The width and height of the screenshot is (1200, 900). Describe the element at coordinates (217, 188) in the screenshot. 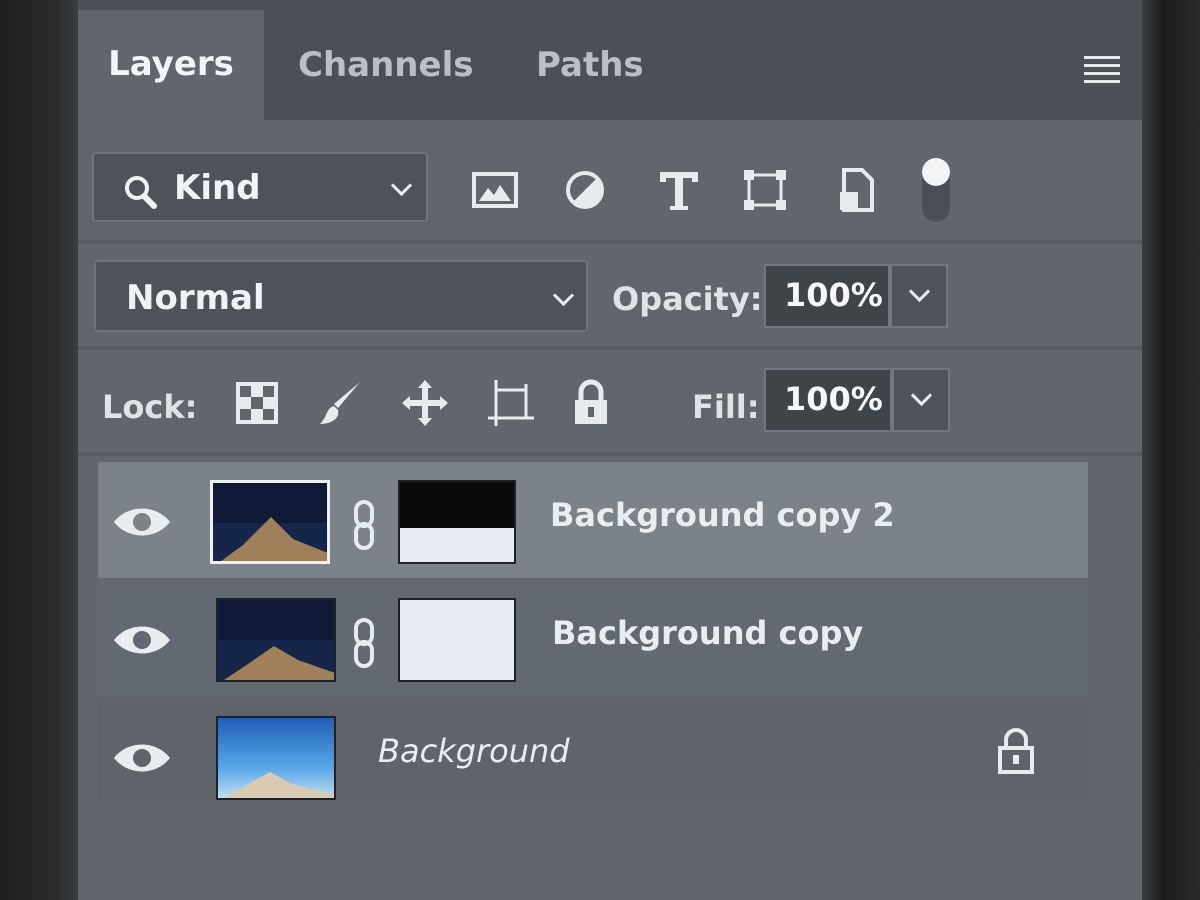

I see `filter-kind-label: Kind` at that location.